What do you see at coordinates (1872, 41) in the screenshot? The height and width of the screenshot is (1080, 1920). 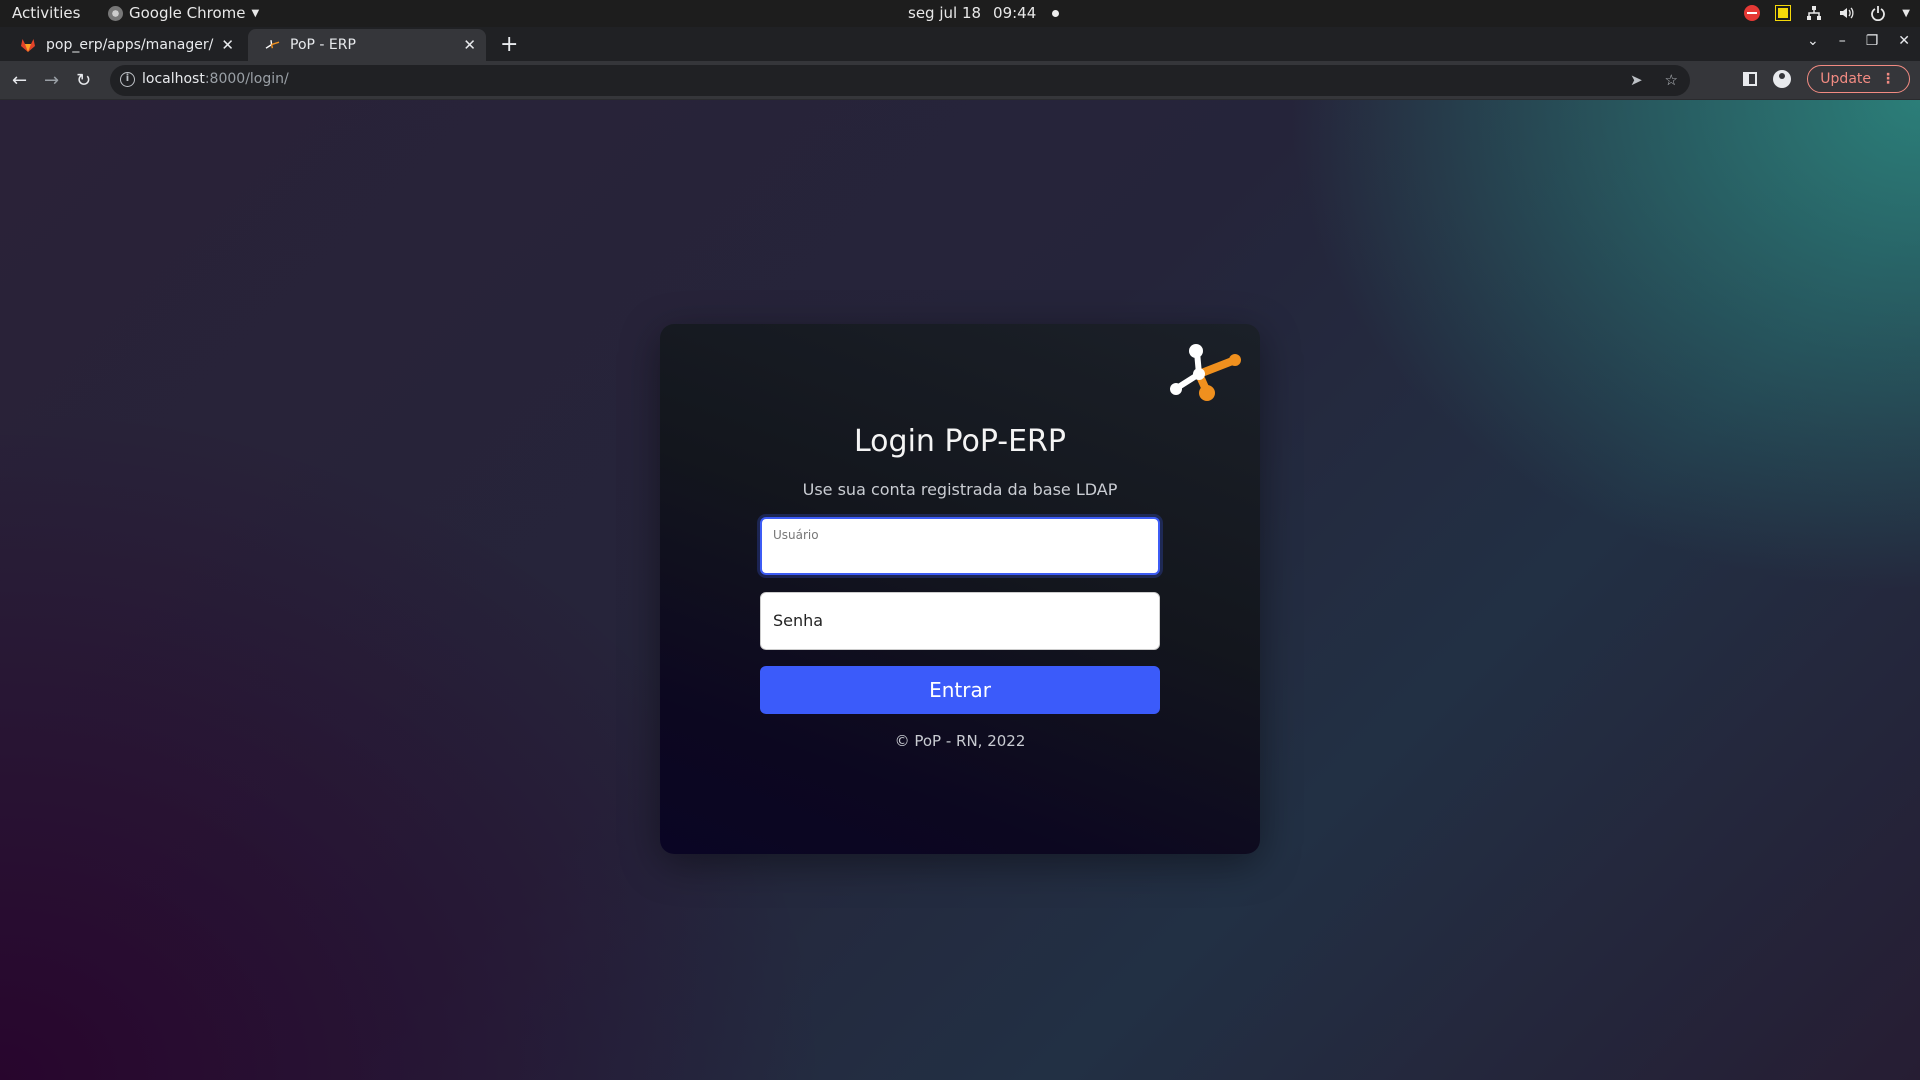 I see `restore-button: ❐` at bounding box center [1872, 41].